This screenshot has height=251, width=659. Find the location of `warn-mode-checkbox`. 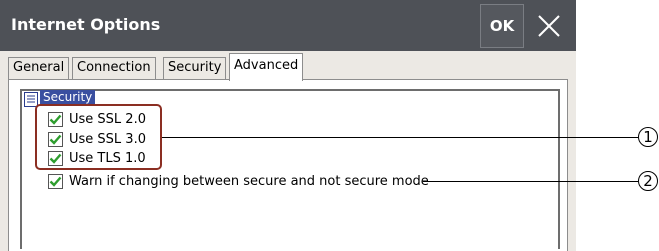

warn-mode-checkbox is located at coordinates (55, 181).